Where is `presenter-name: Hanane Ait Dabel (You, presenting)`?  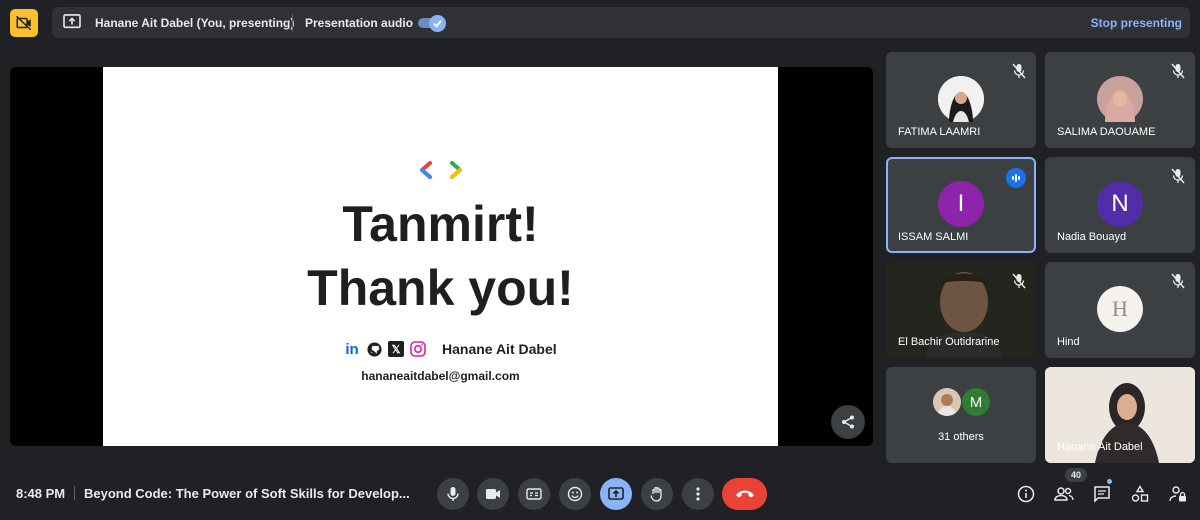
presenter-name: Hanane Ait Dabel (You, presenting) is located at coordinates (195, 23).